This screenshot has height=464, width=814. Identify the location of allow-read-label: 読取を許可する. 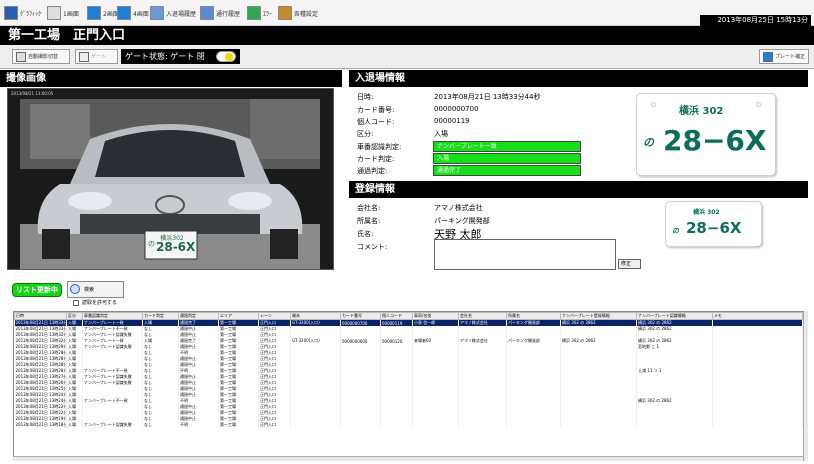
(100, 303).